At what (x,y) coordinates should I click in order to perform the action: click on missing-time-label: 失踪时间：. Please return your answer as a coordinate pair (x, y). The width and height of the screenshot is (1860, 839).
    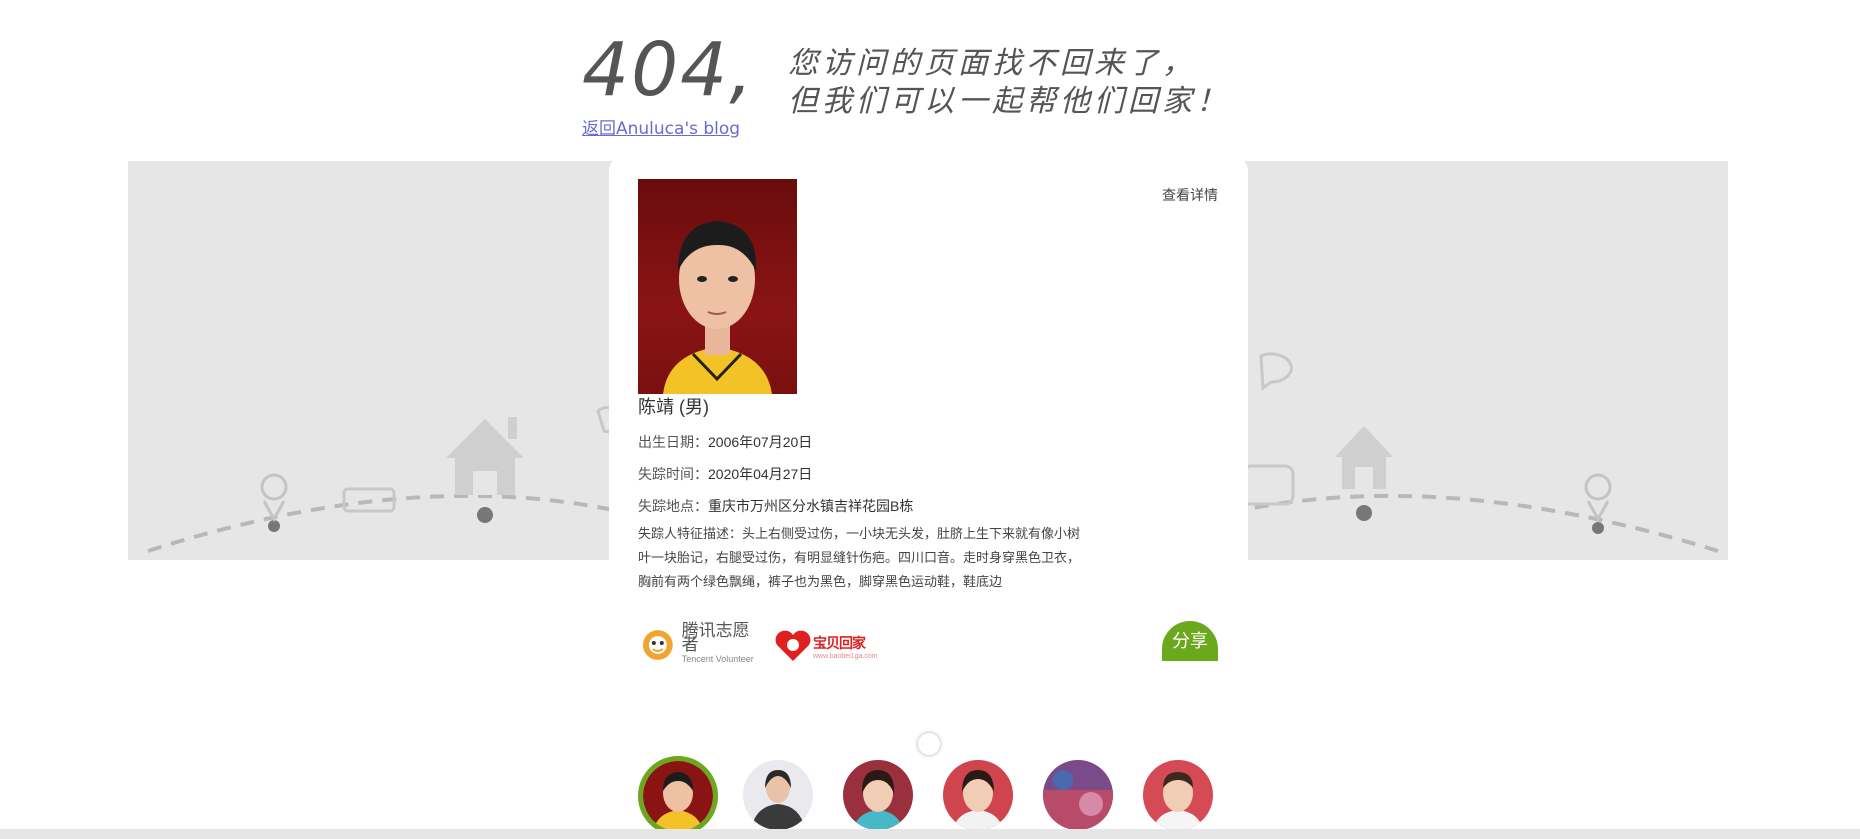
    Looking at the image, I should click on (673, 474).